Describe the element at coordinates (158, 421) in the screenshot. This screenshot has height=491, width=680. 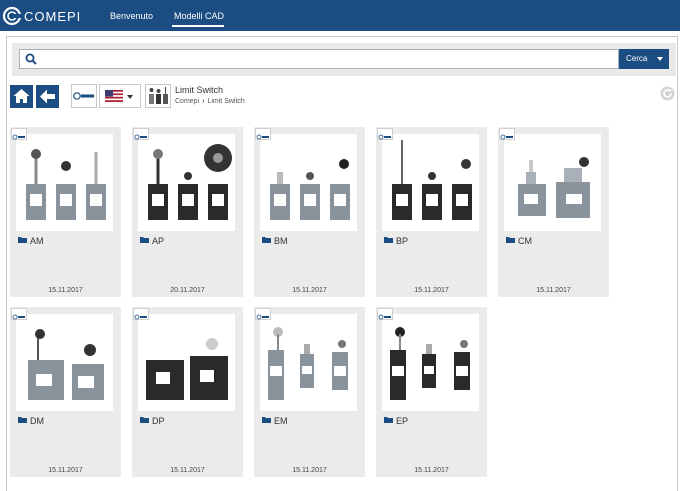
I see `model-name: DP` at that location.